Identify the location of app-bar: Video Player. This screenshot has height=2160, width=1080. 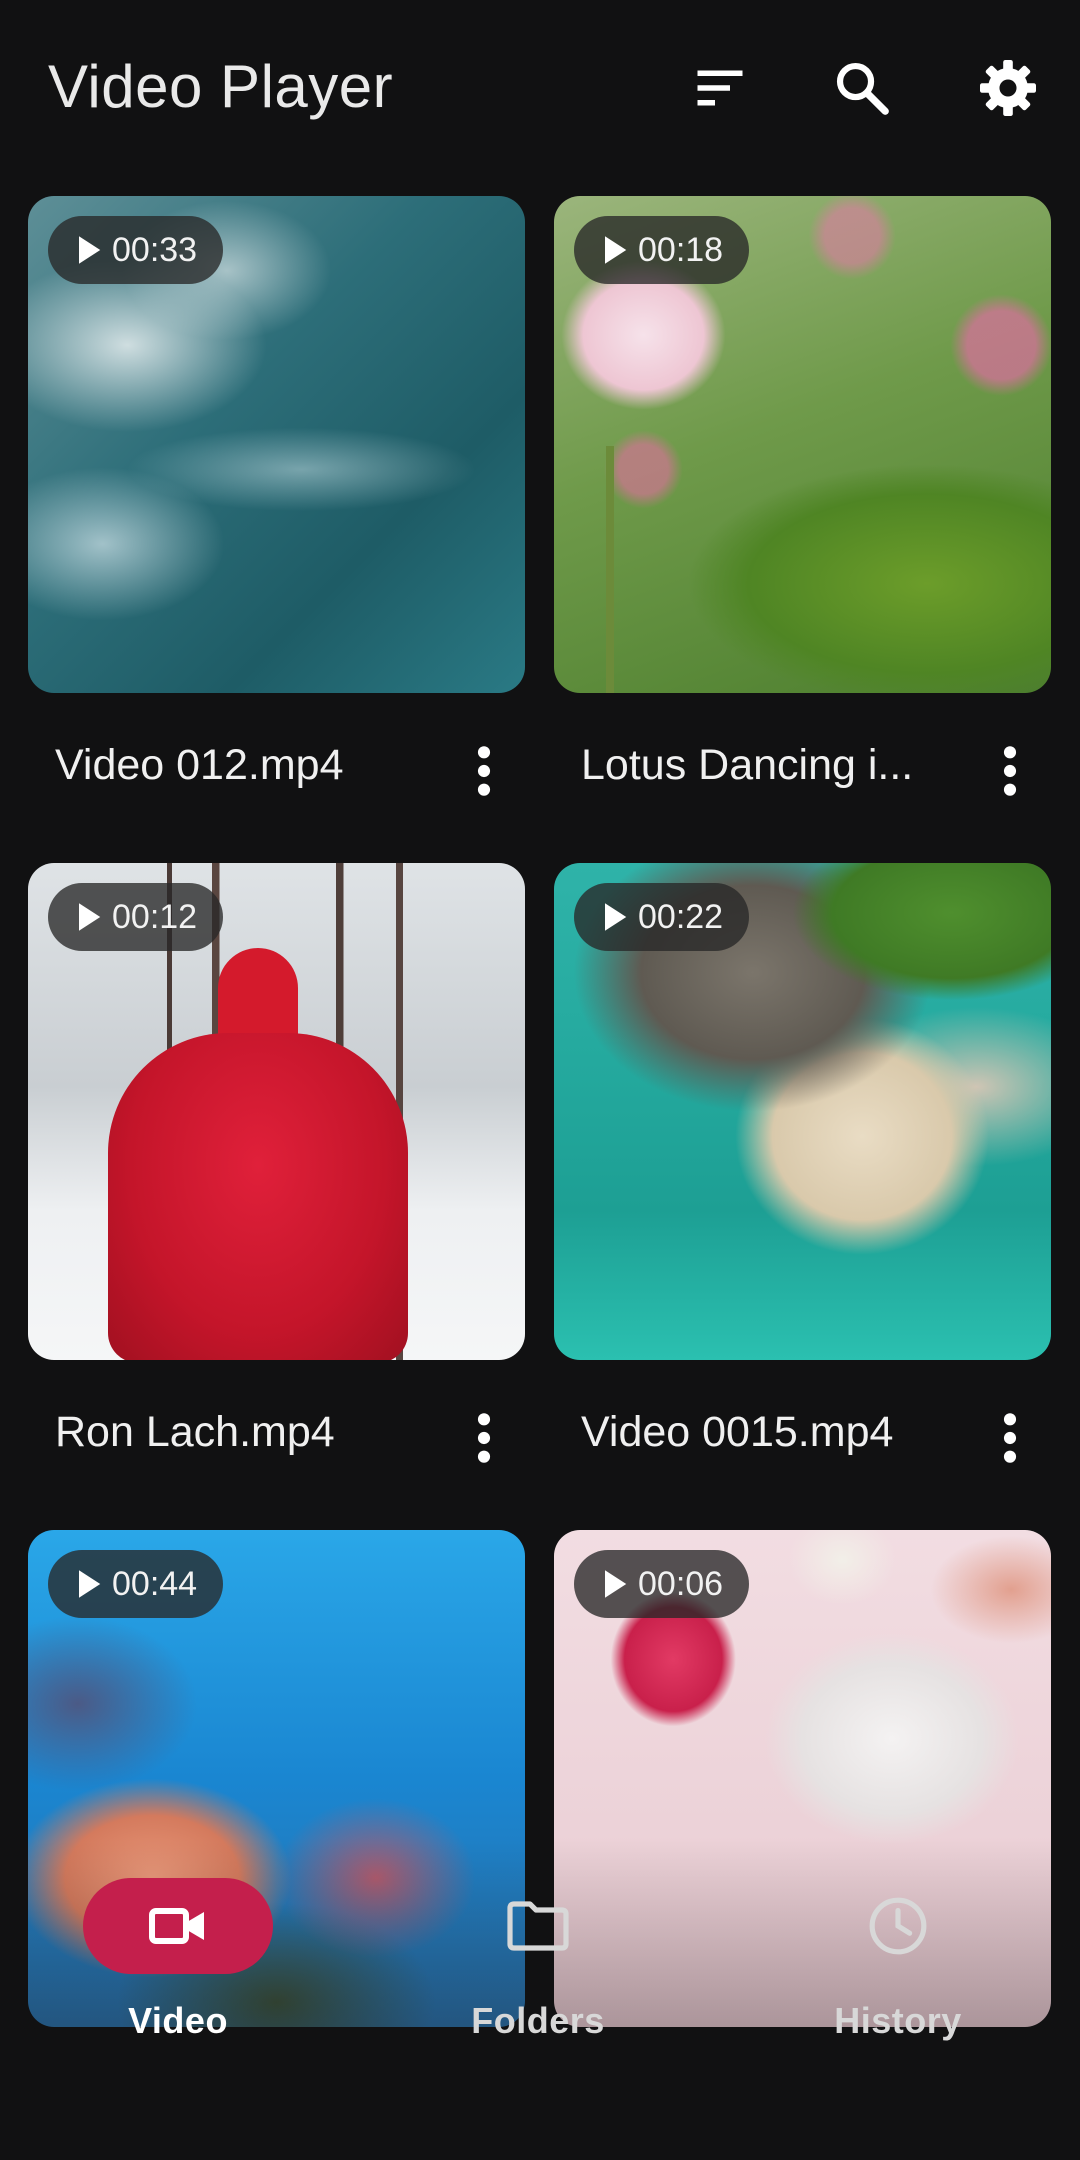
(540, 90).